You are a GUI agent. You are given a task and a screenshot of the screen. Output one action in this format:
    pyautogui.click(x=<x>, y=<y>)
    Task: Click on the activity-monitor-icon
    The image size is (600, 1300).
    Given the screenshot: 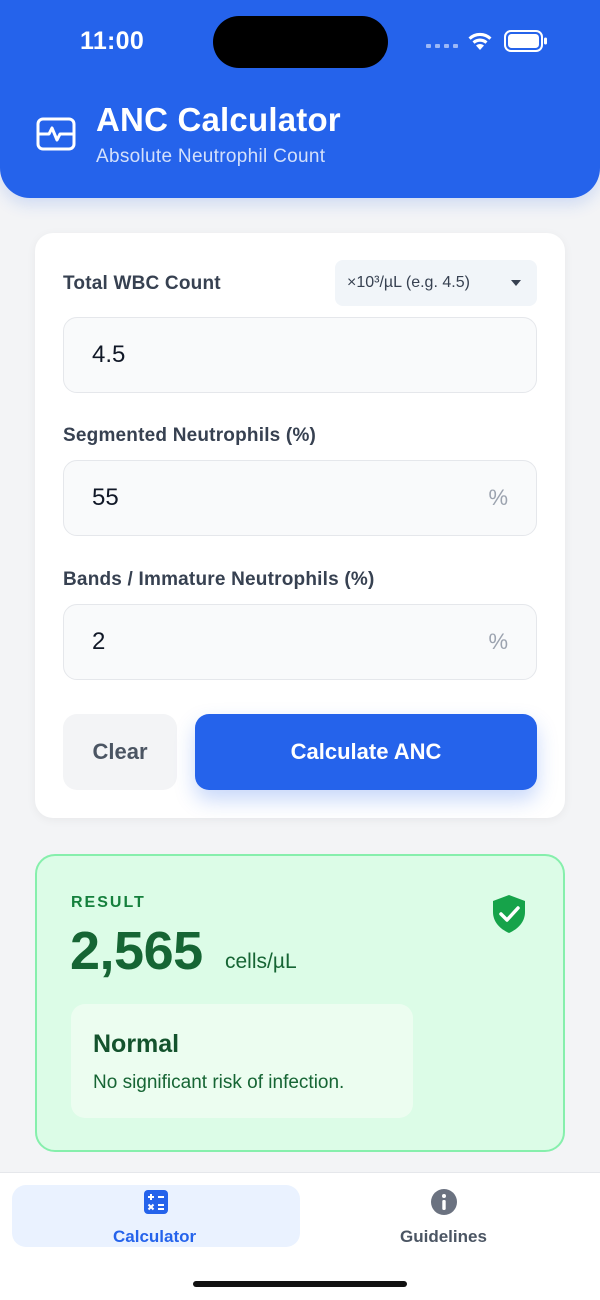 What is the action you would take?
    pyautogui.click(x=56, y=134)
    